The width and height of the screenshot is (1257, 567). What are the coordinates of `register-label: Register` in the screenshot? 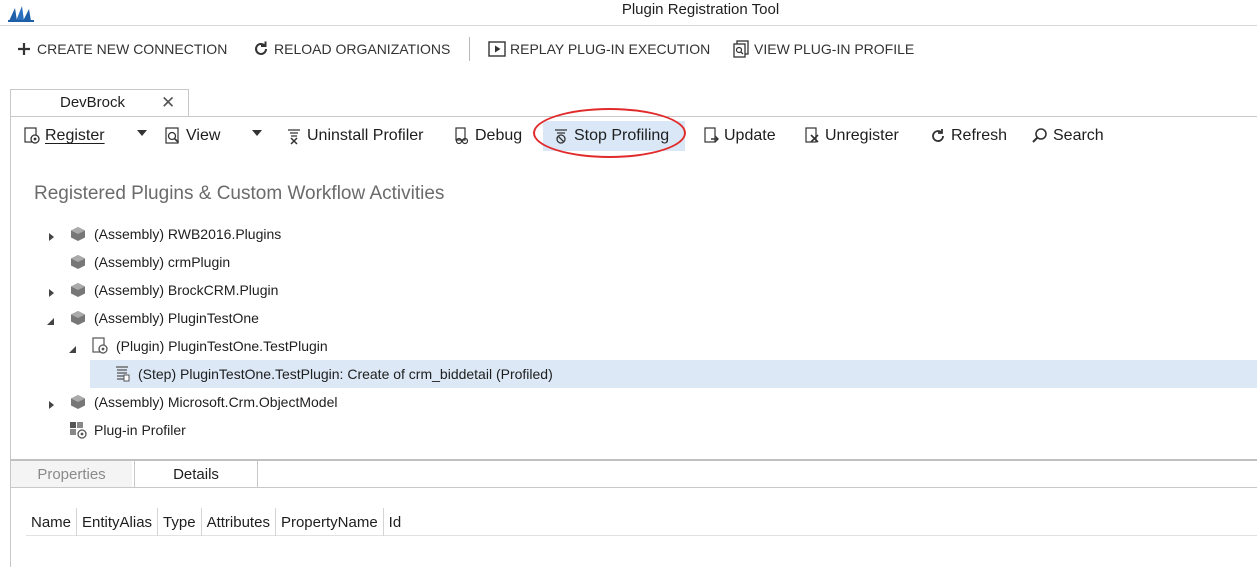 It's located at (75, 135).